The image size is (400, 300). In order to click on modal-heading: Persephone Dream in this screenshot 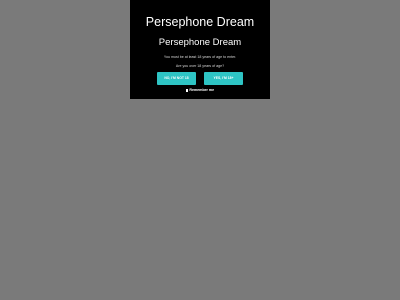, I will do `click(200, 42)`.